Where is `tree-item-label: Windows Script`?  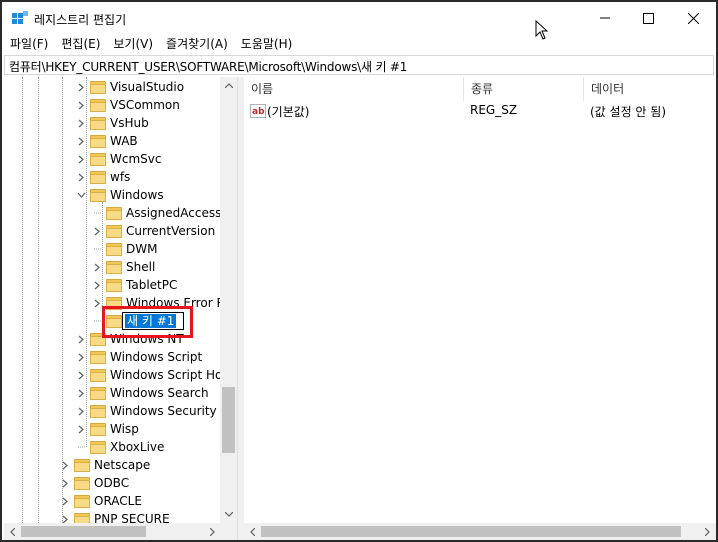
tree-item-label: Windows Script is located at coordinates (156, 357).